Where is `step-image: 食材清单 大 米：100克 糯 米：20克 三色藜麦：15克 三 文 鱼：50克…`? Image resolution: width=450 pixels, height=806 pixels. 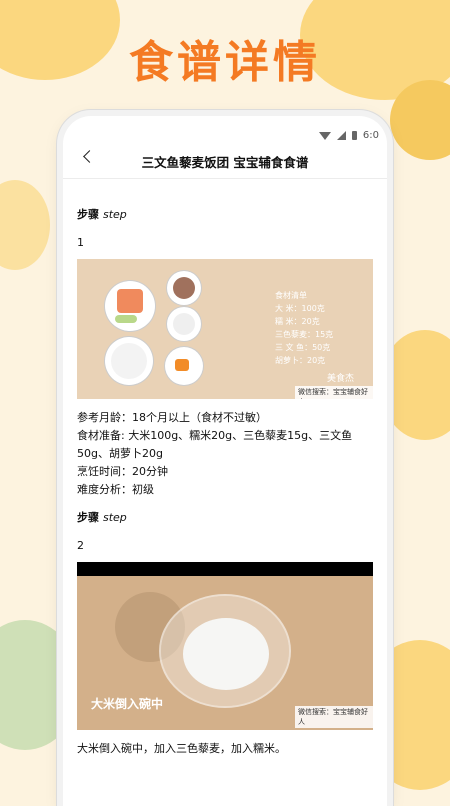 step-image: 食材清单 大 米：100克 糯 米：20克 三色藜麦：15克 三 文 鱼：50克… is located at coordinates (225, 329).